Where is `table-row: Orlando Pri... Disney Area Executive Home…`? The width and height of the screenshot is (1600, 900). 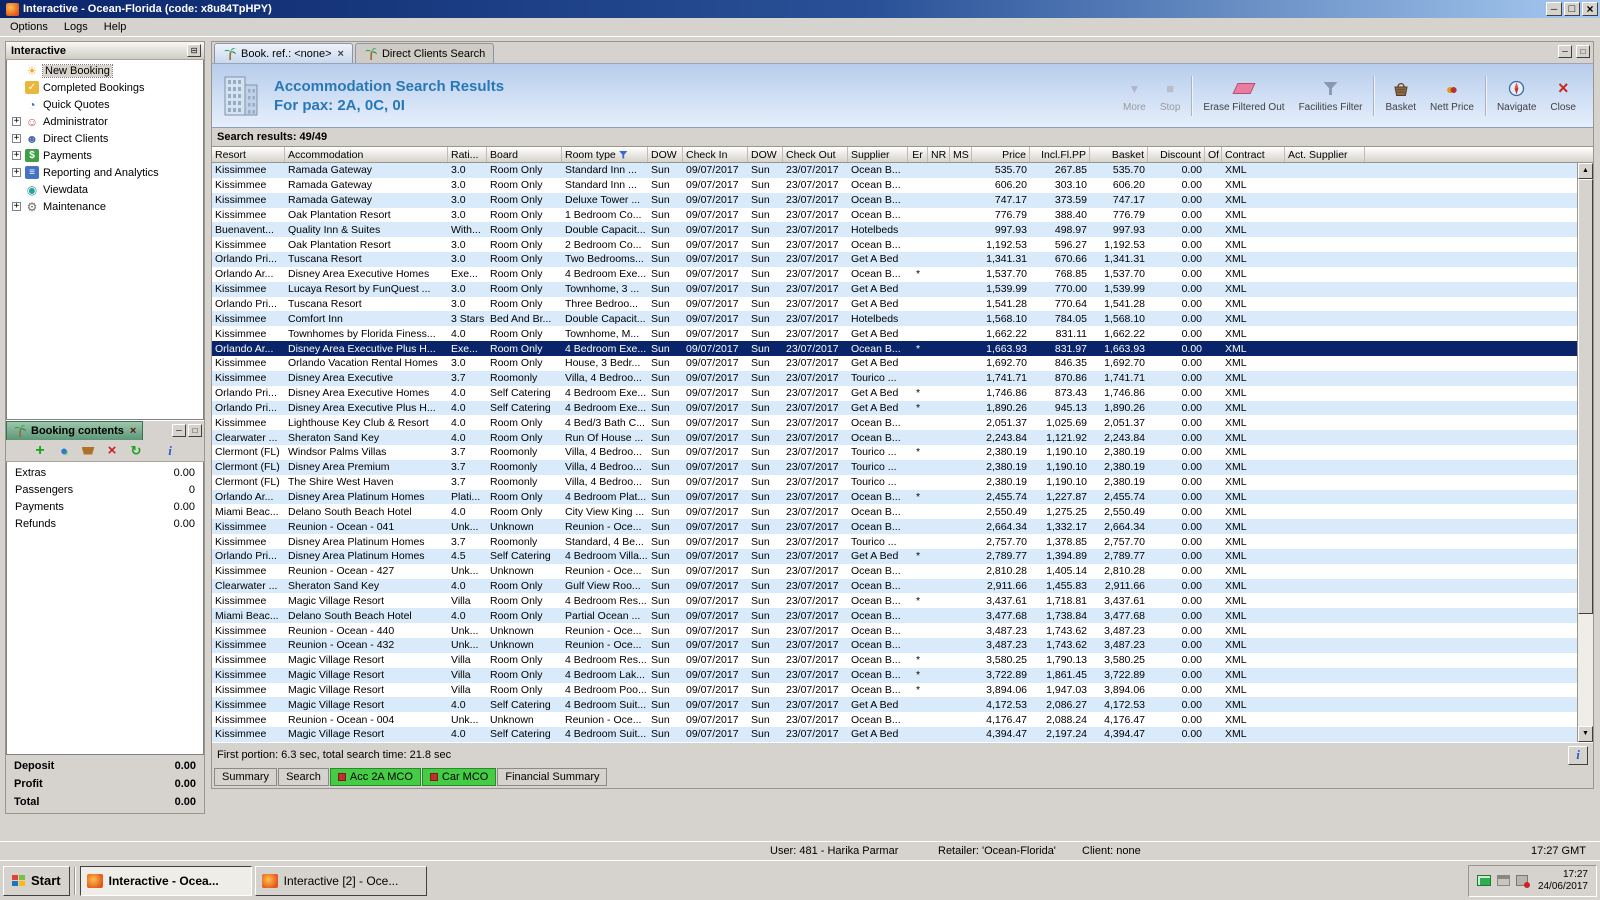 table-row: Orlando Pri... Disney Area Executive Home… is located at coordinates (894, 393).